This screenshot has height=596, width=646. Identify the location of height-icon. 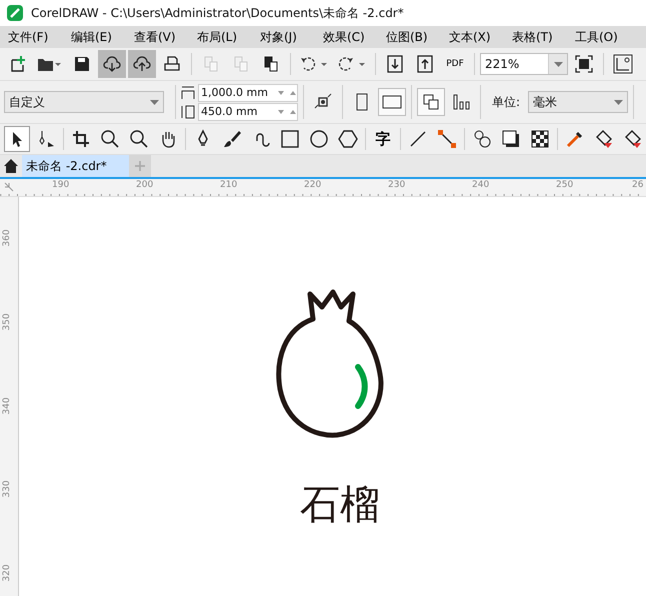
(188, 111).